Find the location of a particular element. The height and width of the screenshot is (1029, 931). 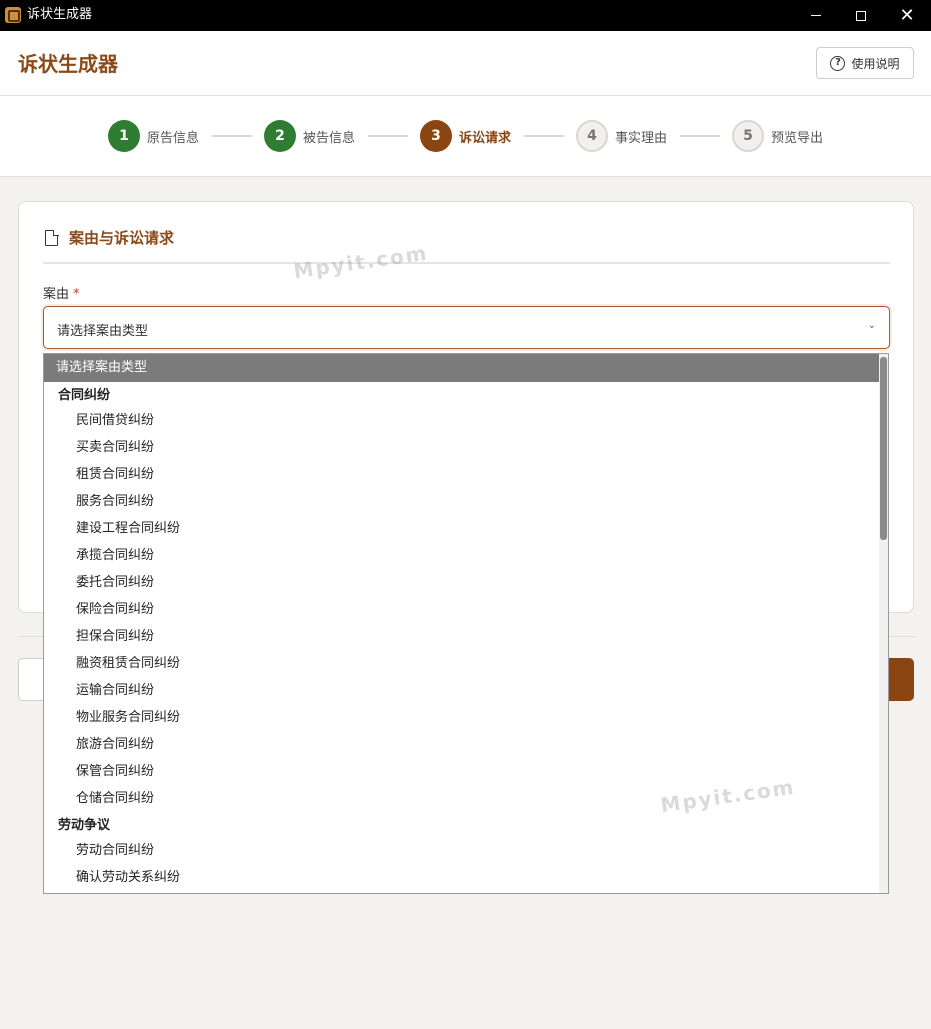

step-label: 事实理由 is located at coordinates (641, 138).